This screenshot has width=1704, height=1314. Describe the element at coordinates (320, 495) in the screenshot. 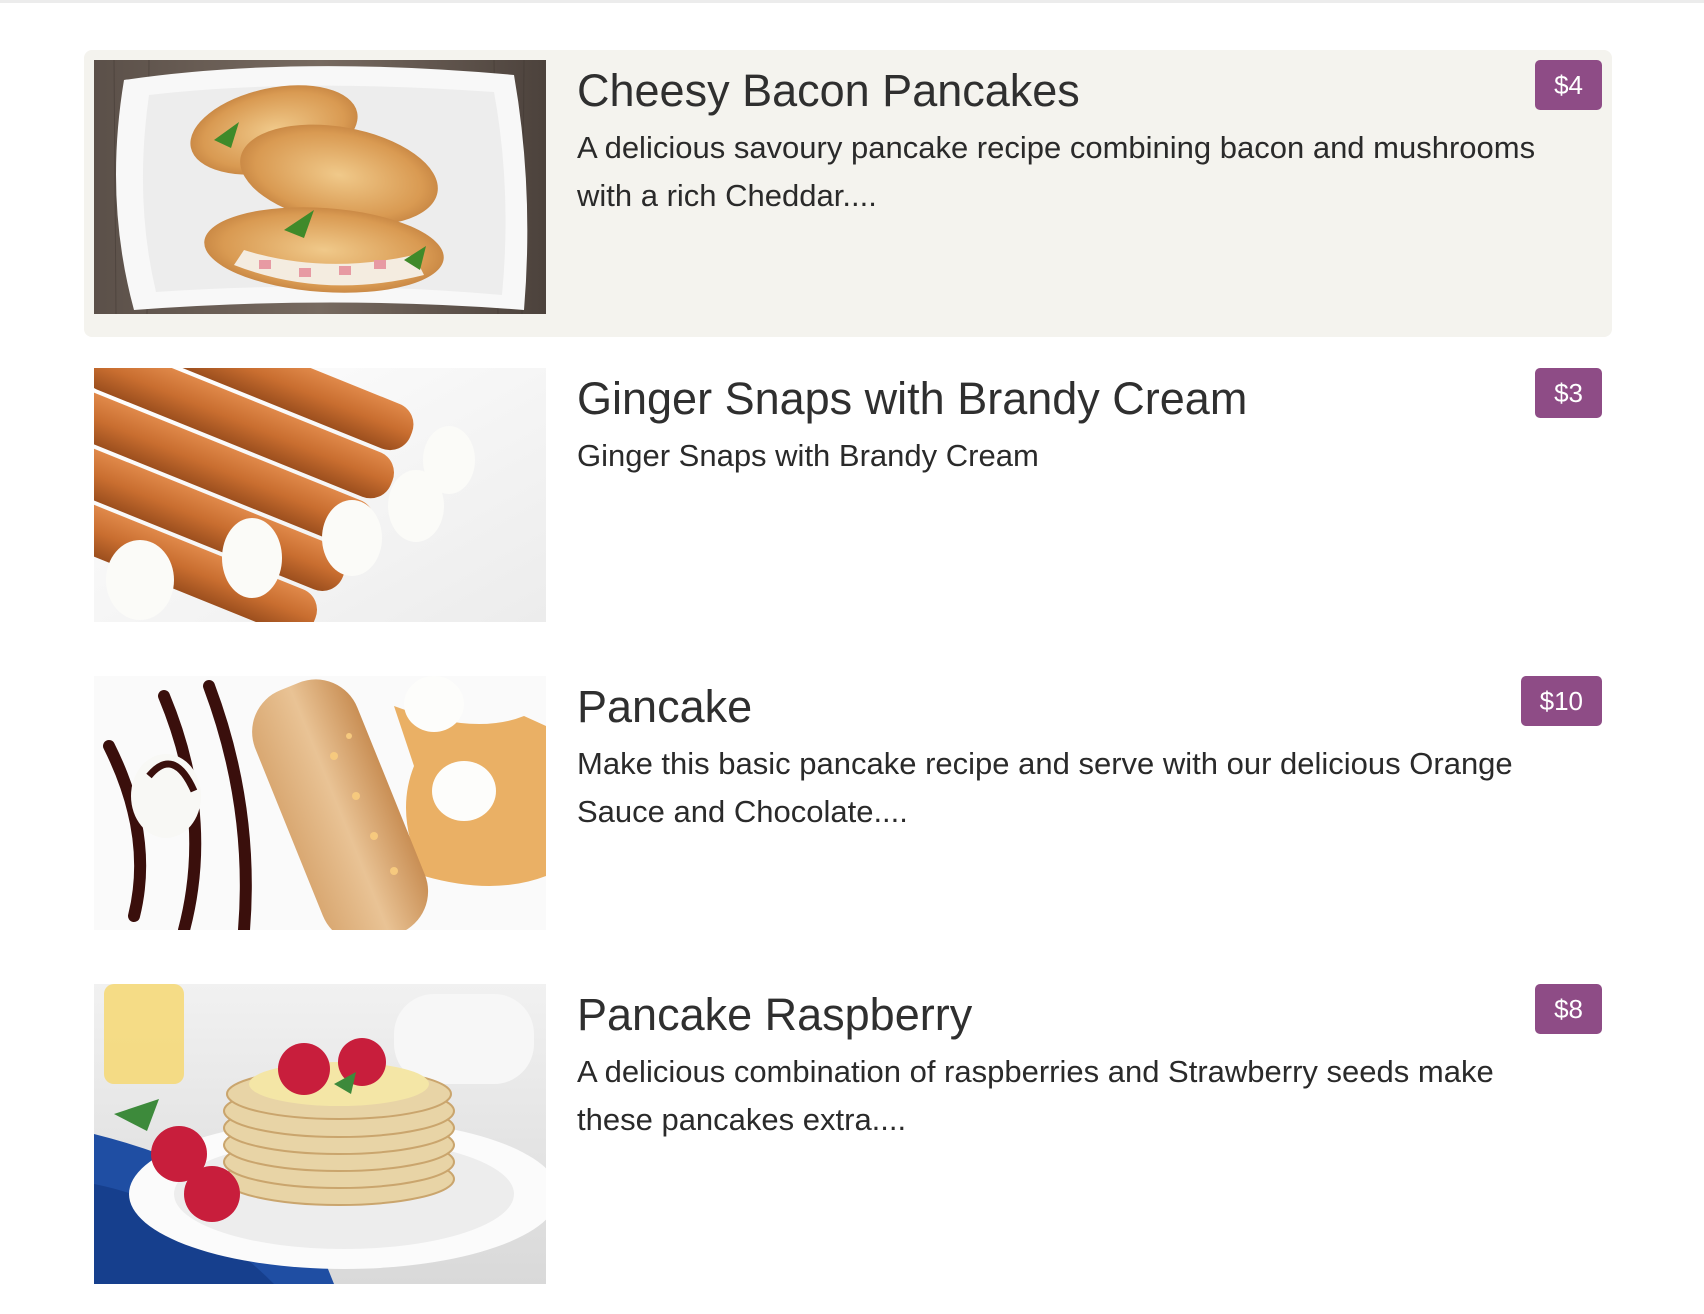

I see `ginger-snaps-photo` at that location.